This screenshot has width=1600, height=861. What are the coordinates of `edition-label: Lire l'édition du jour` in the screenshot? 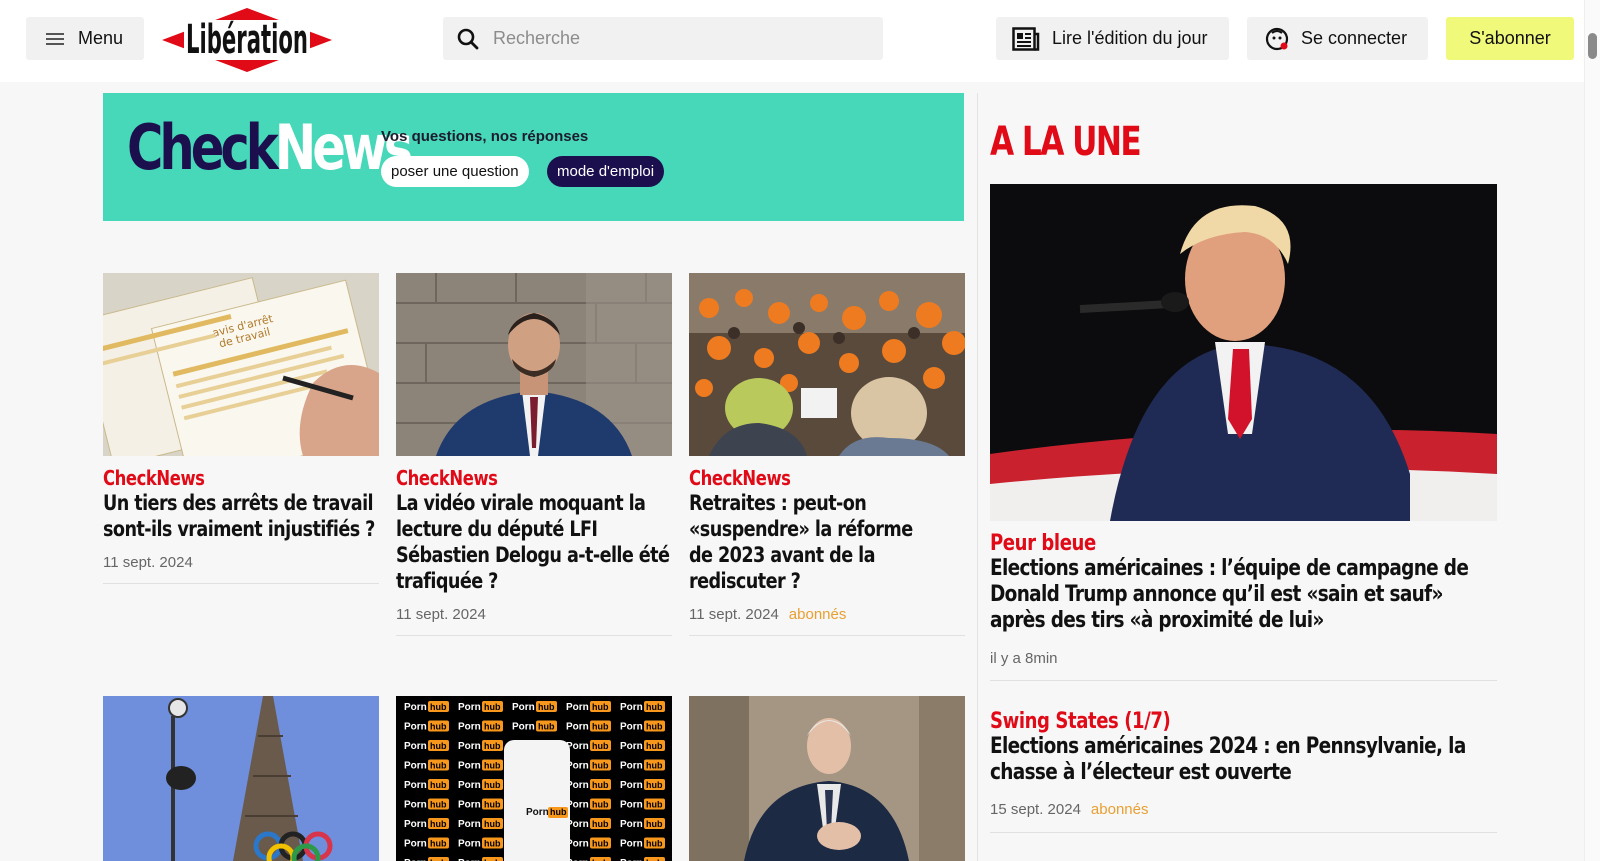 It's located at (1130, 38).